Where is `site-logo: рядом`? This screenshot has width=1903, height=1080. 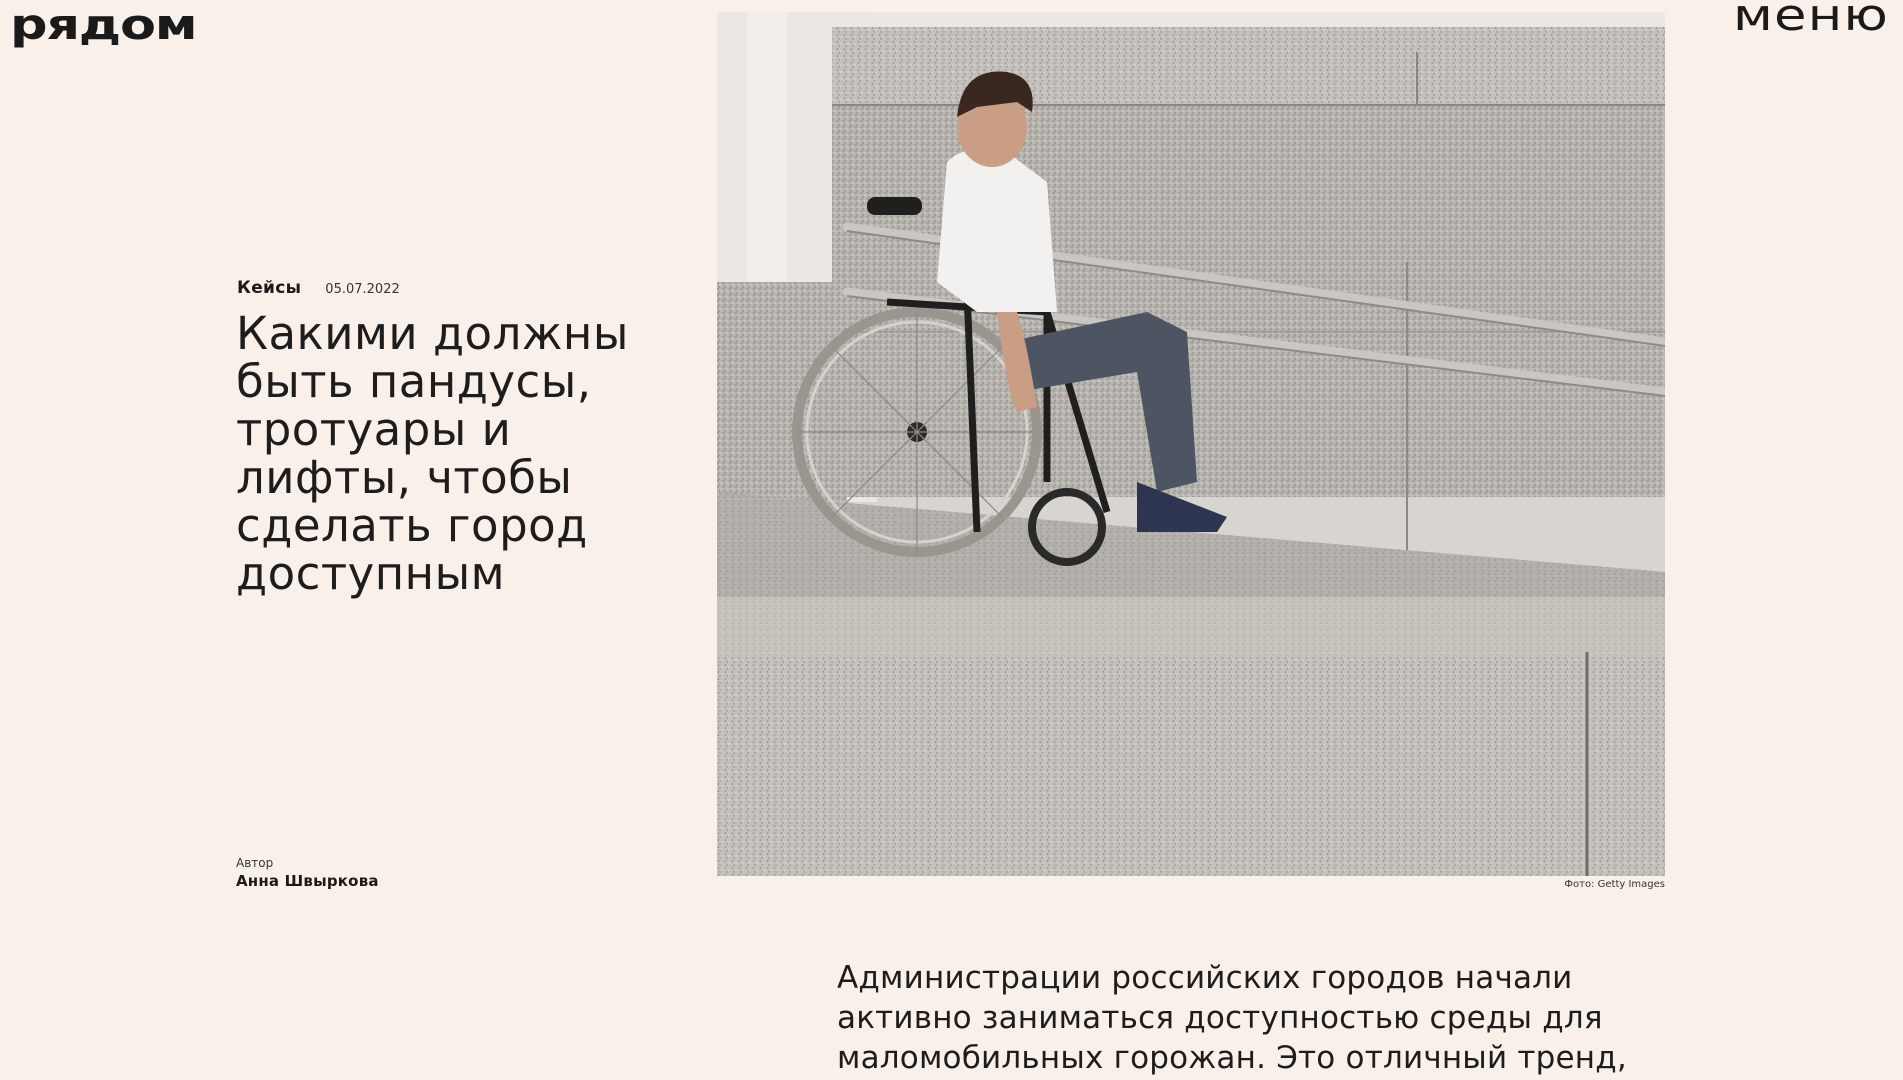 site-logo: рядом is located at coordinates (104, 25).